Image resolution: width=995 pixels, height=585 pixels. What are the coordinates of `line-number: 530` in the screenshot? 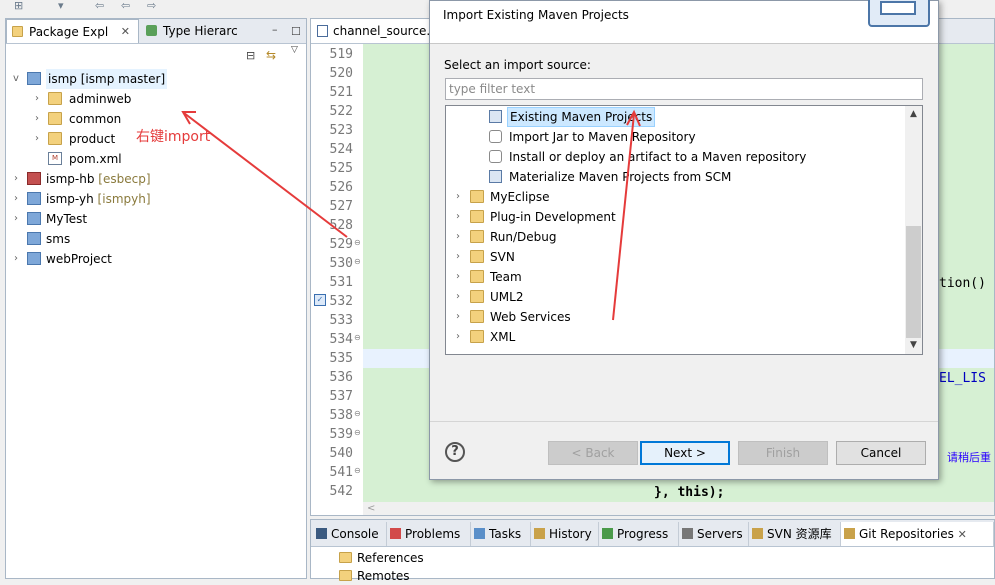 It's located at (341, 263).